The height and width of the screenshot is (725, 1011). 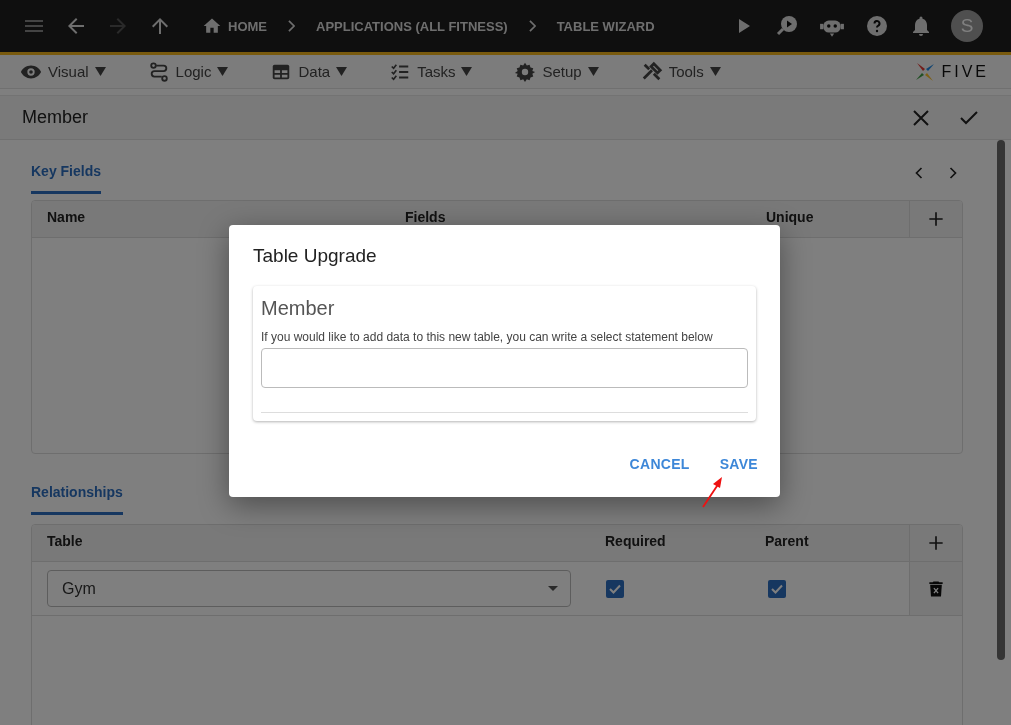 What do you see at coordinates (66, 216) in the screenshot?
I see `column-header: Name` at bounding box center [66, 216].